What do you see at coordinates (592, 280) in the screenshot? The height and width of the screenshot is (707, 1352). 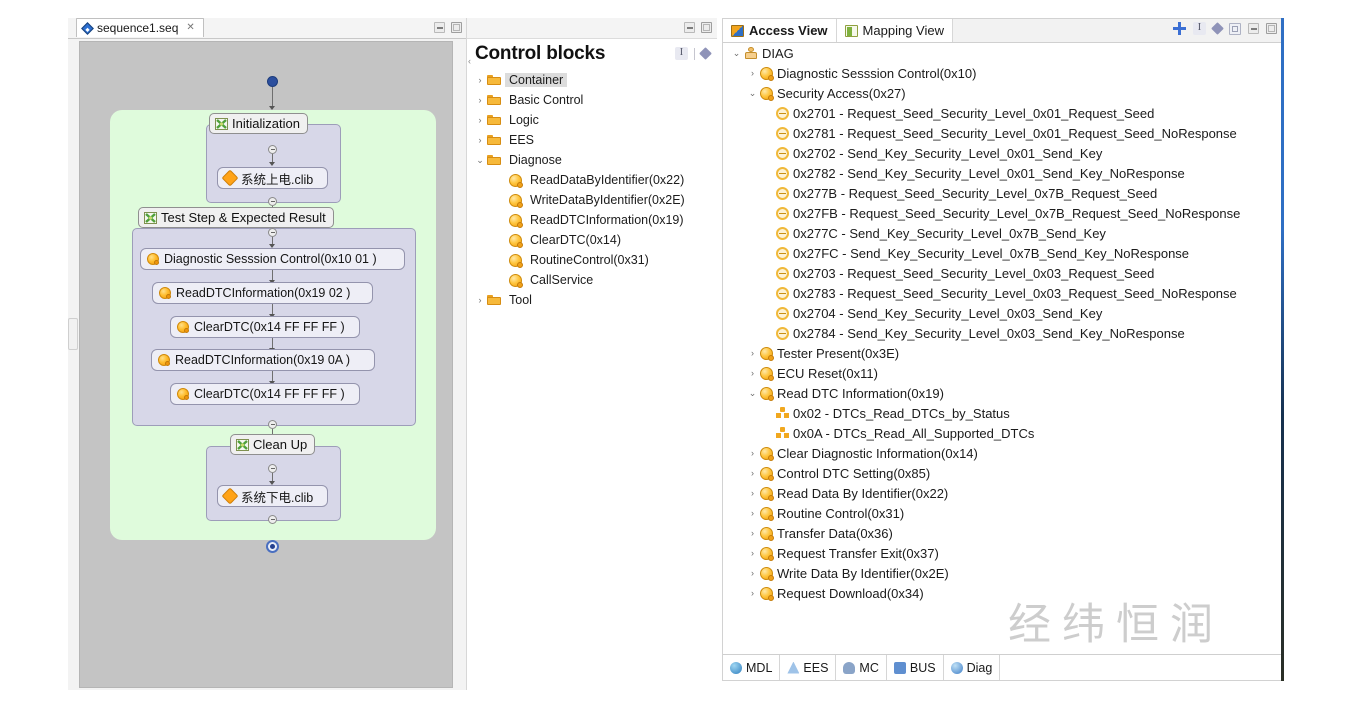 I see `control-block-item: CallService` at bounding box center [592, 280].